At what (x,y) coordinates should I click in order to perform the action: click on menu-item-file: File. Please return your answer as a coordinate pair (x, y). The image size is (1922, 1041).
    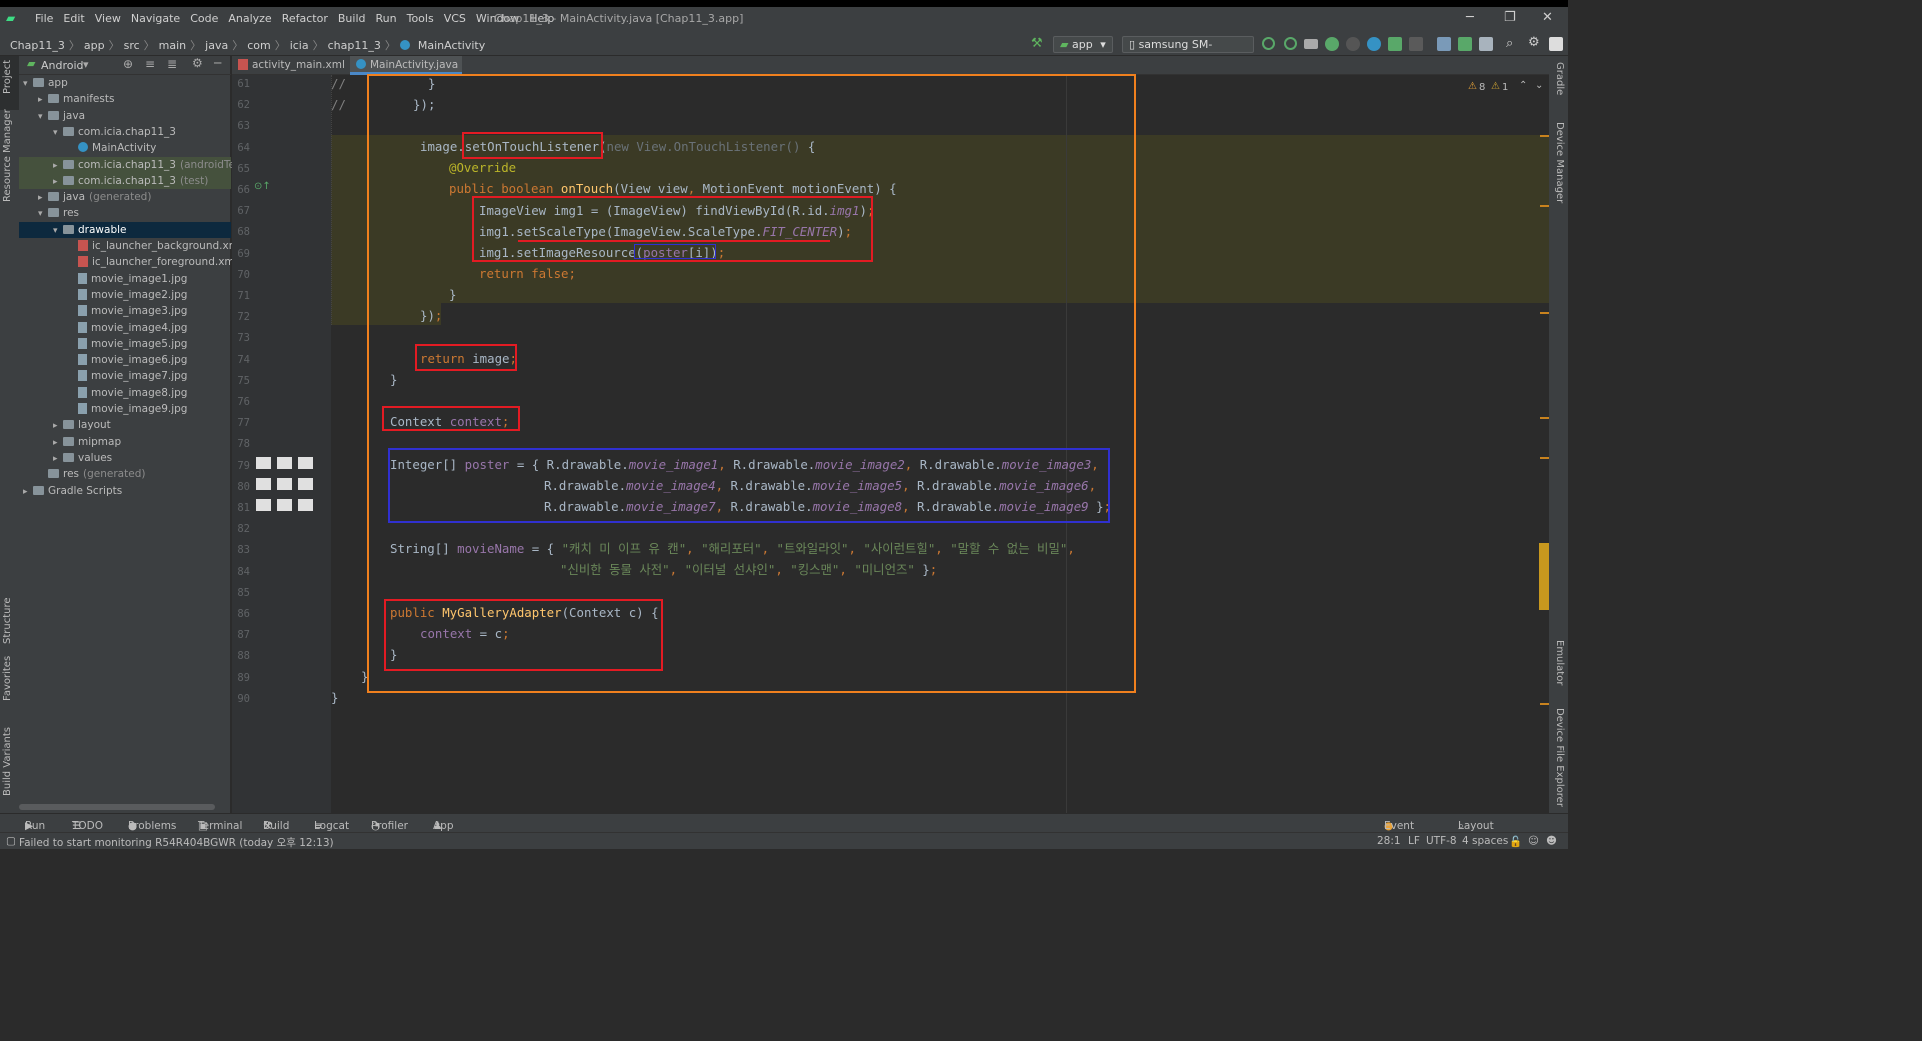
    Looking at the image, I should click on (44, 19).